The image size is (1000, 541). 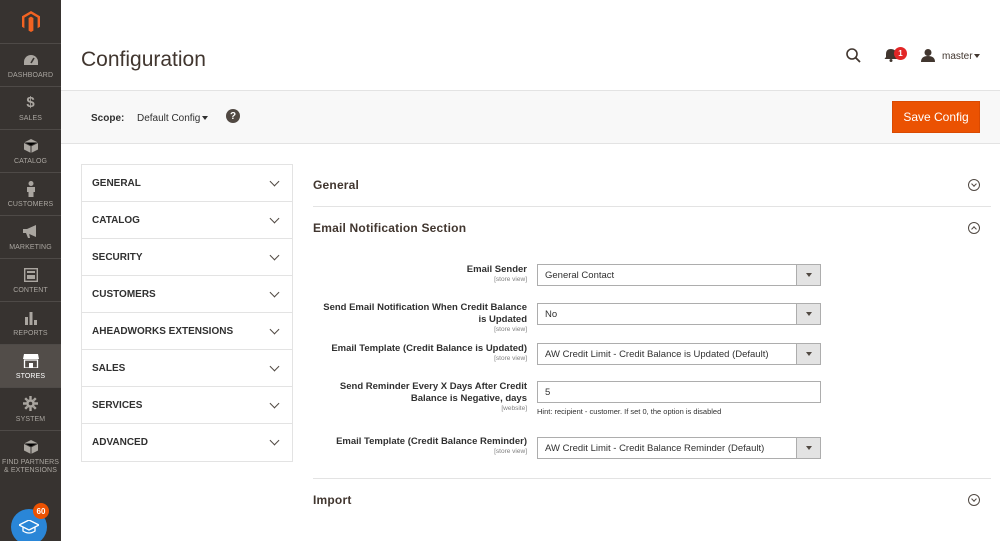 I want to click on tab-advanced: ADVANCED, so click(x=187, y=442).